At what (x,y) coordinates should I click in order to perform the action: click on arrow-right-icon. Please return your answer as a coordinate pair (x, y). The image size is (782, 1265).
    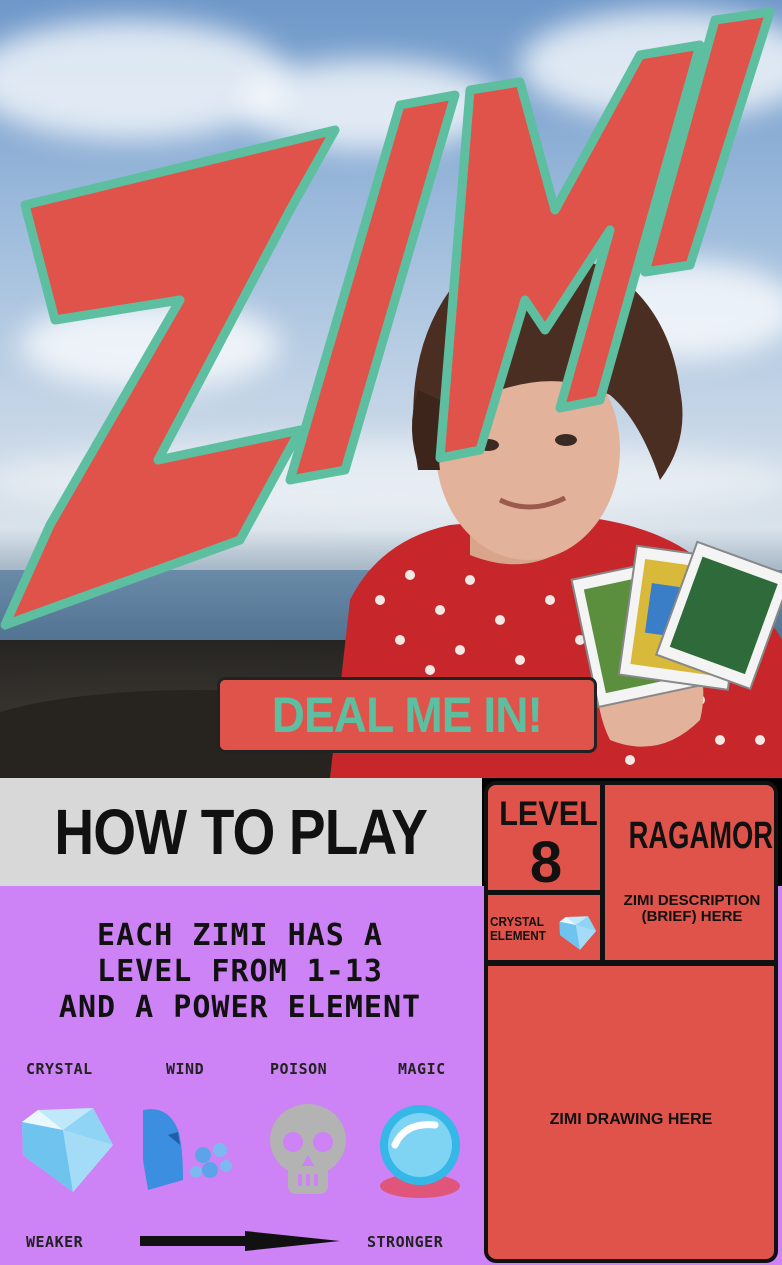
    Looking at the image, I should click on (240, 1241).